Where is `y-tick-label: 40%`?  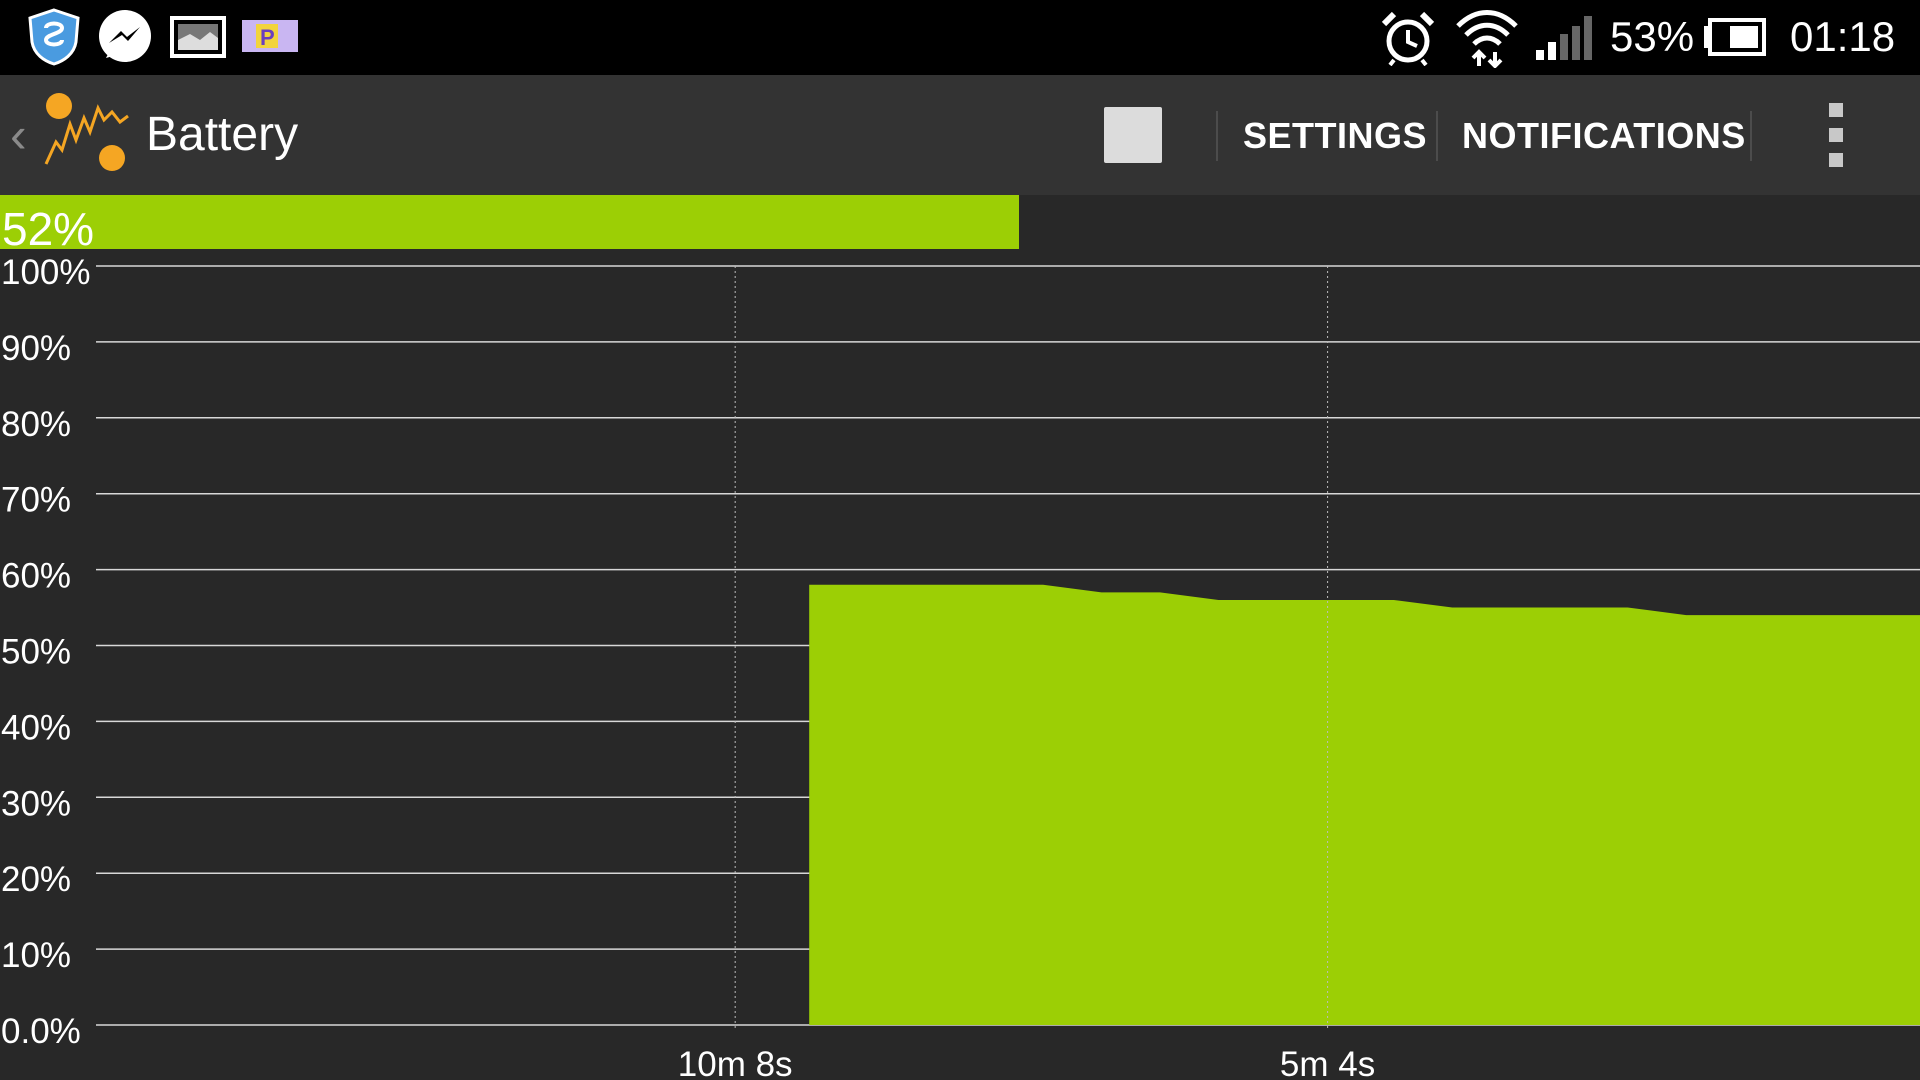
y-tick-label: 40% is located at coordinates (36, 727).